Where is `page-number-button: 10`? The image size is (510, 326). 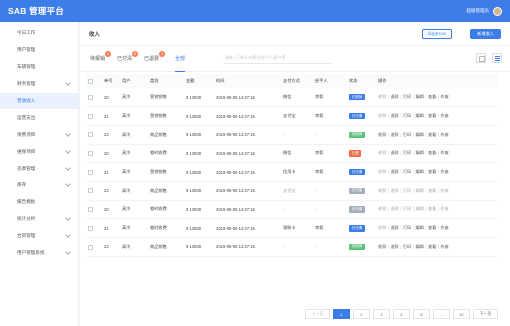
page-number-button: 10 is located at coordinates (461, 314).